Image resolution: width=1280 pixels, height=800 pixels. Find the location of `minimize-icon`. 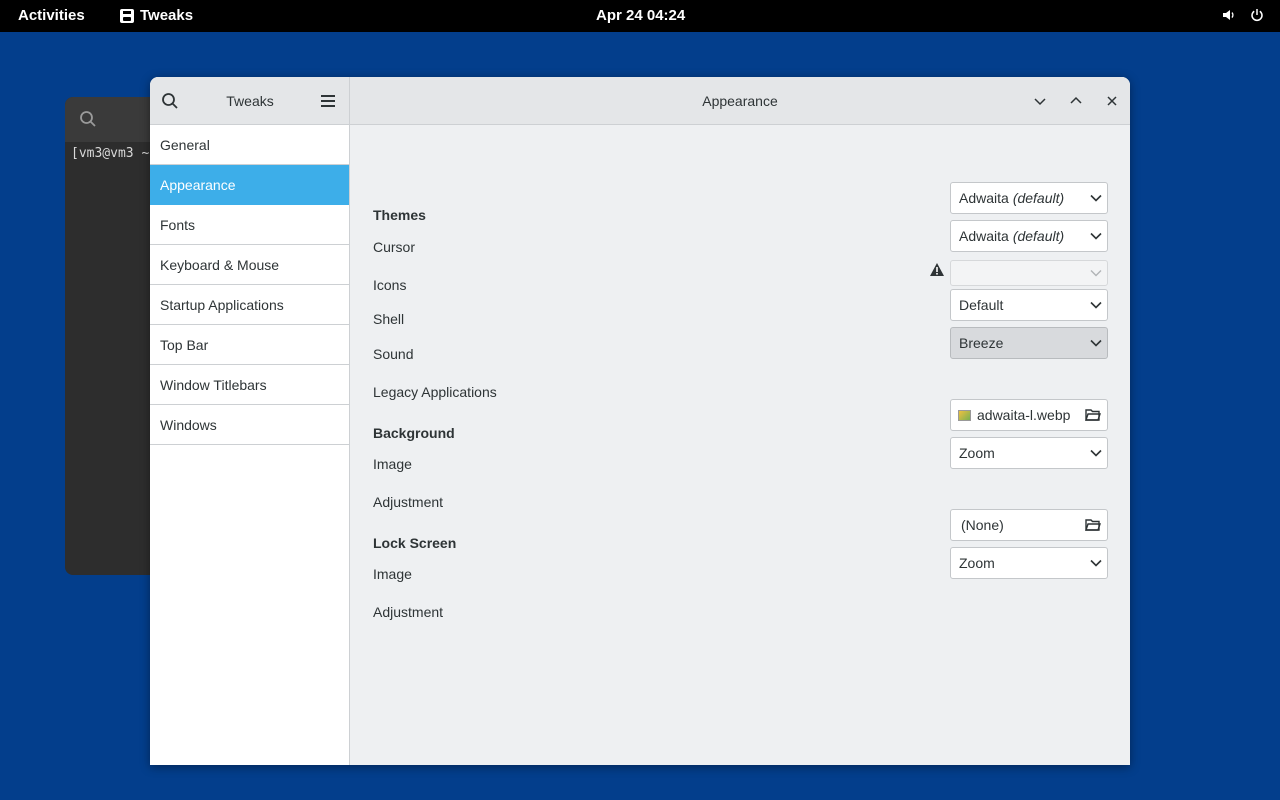

minimize-icon is located at coordinates (1040, 101).